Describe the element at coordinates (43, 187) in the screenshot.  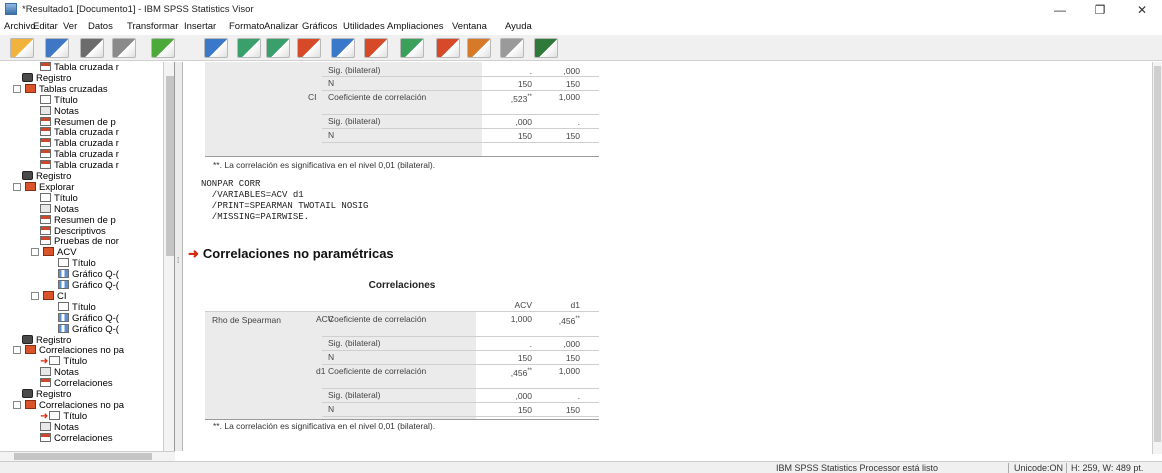
I see `outline-item: Explorar` at that location.